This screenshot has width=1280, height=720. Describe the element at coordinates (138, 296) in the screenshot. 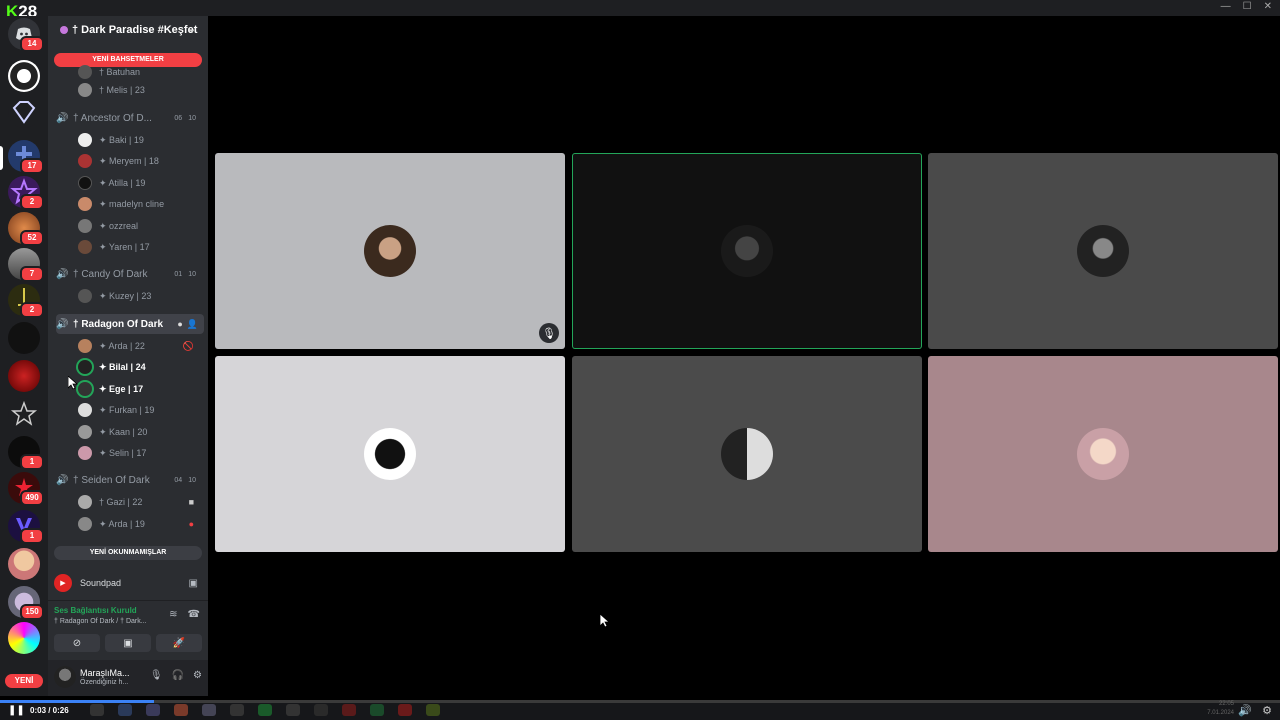

I see `voice-member: ✦ Kuzey | 23` at that location.